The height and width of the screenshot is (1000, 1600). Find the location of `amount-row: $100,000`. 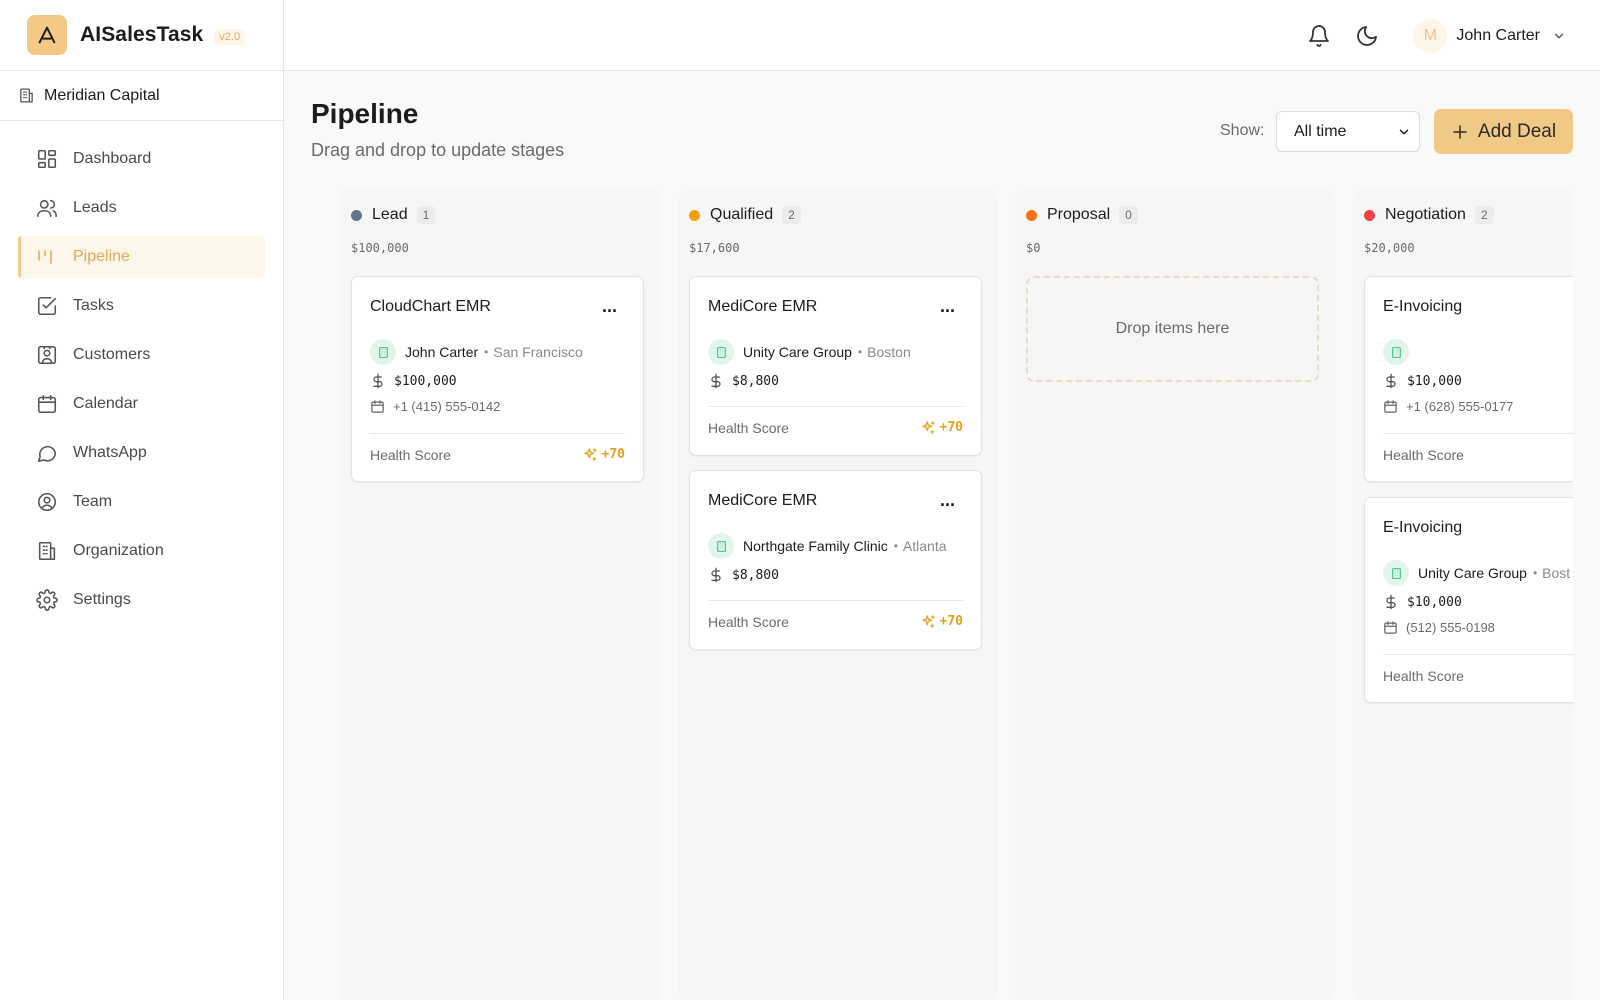

amount-row: $100,000 is located at coordinates (413, 381).